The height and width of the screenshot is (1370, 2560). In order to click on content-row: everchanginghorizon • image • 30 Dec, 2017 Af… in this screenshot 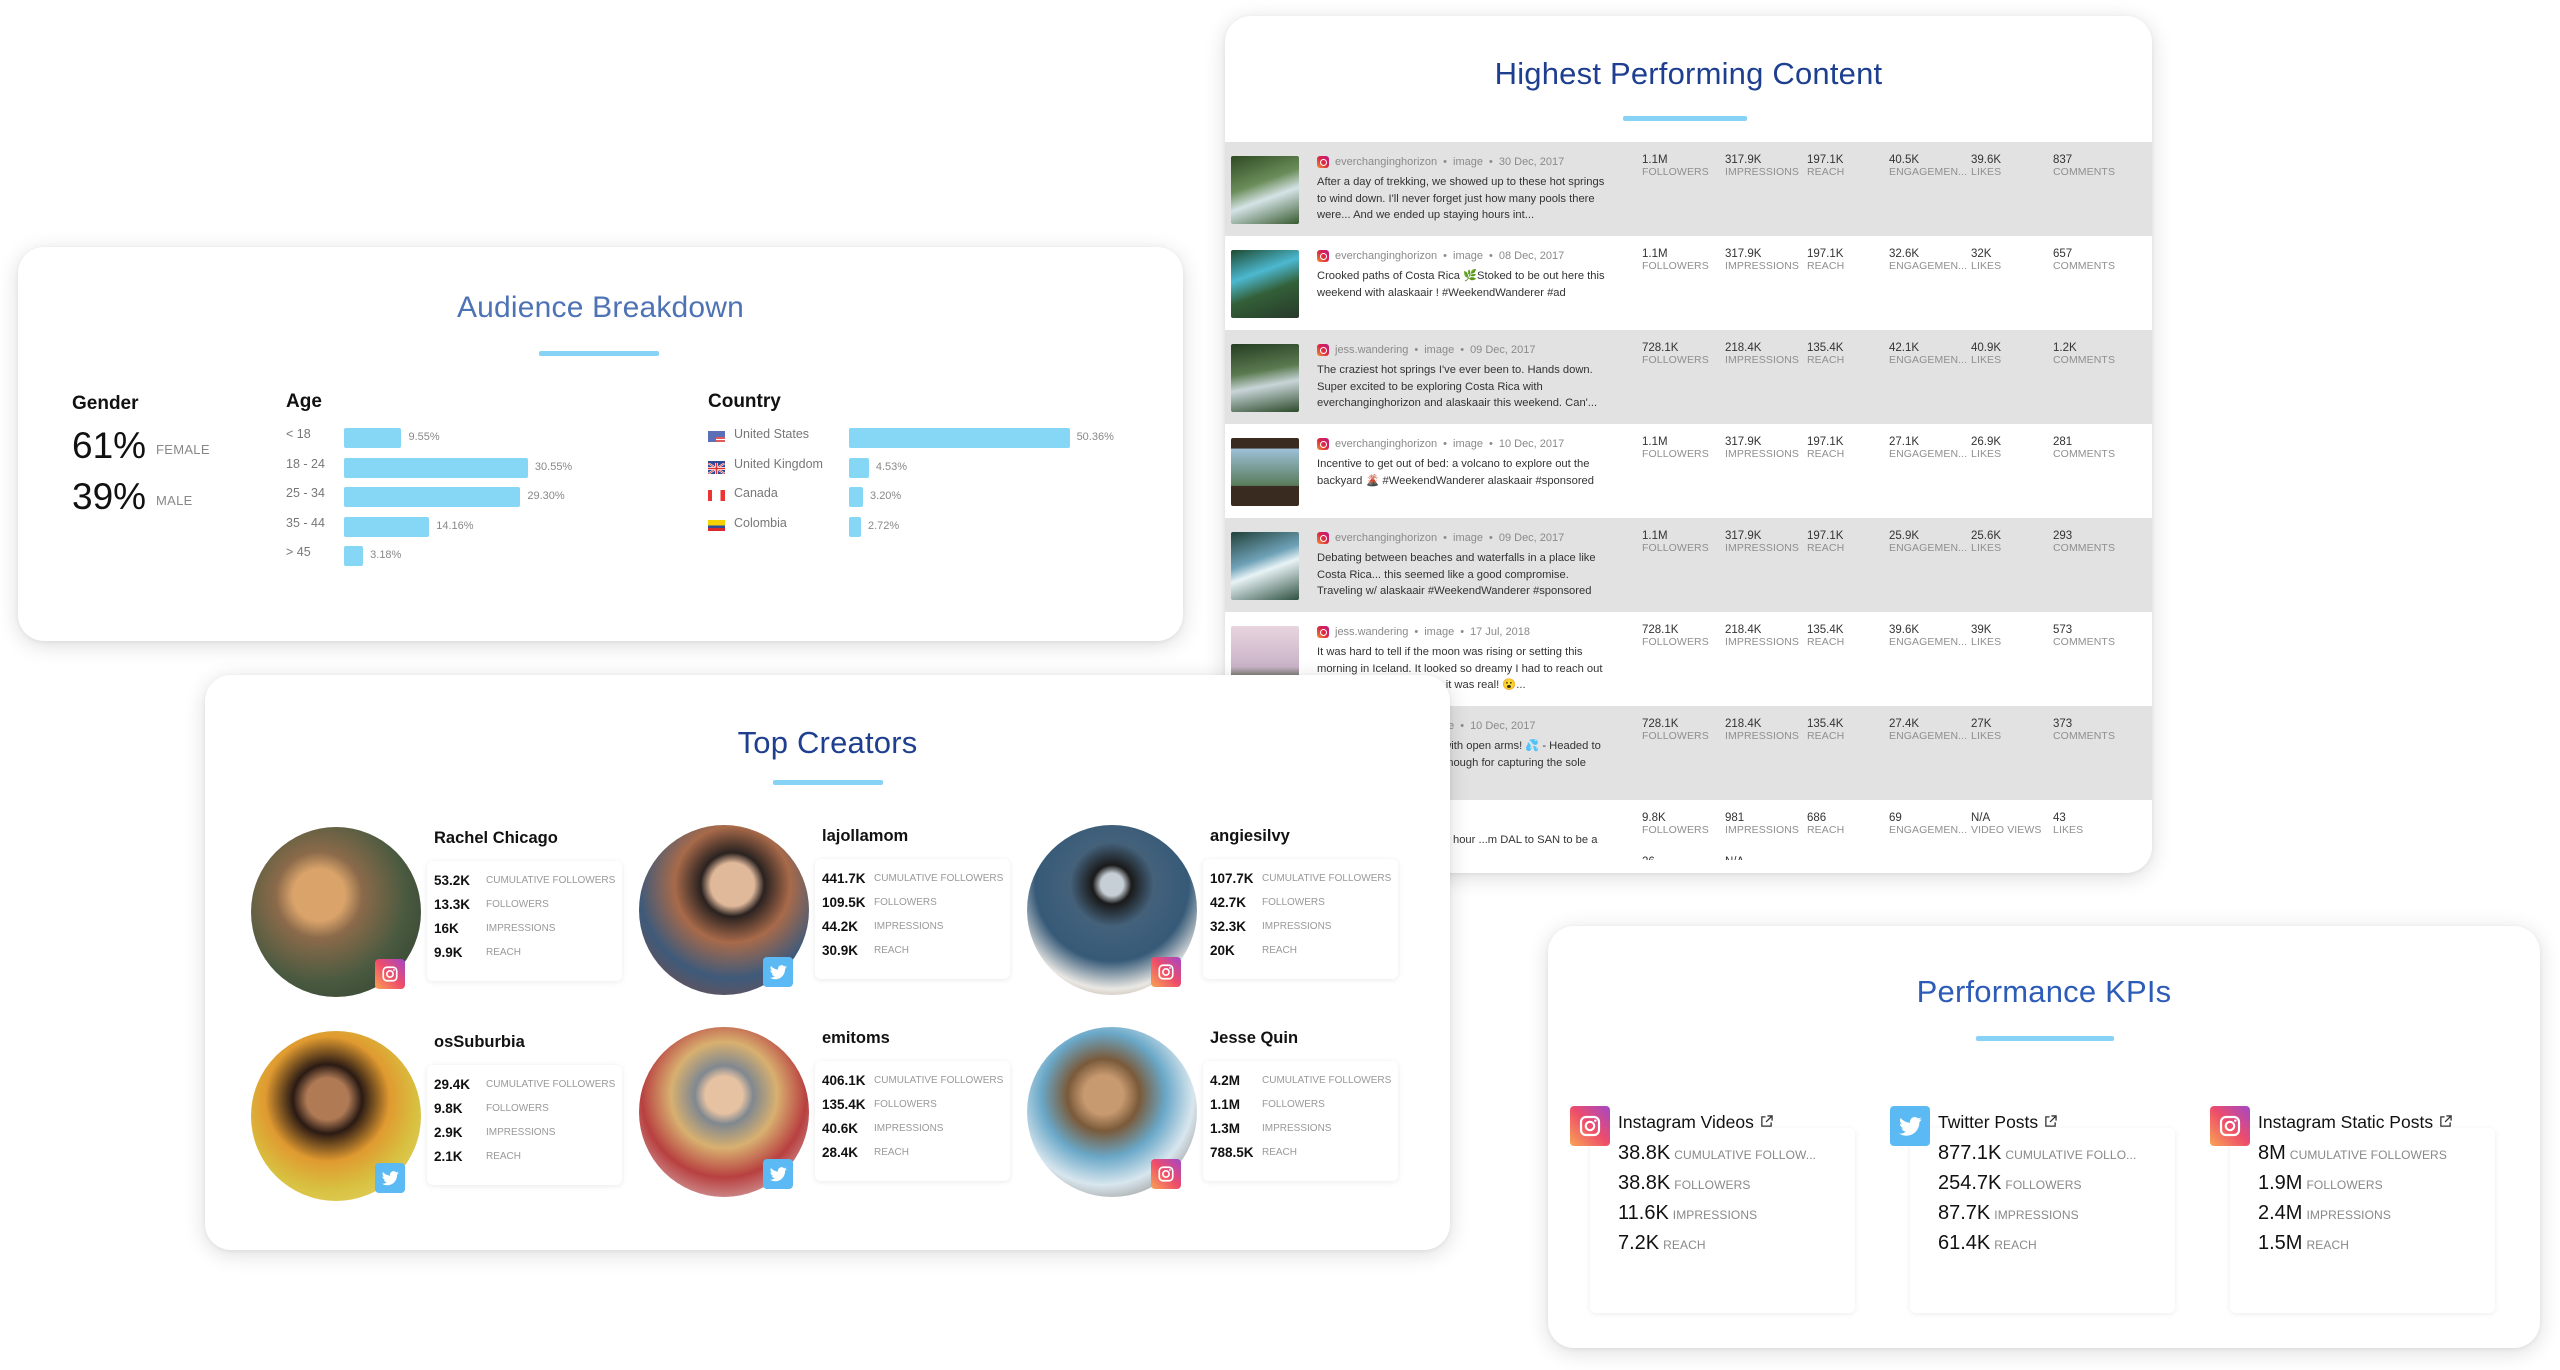, I will do `click(1688, 189)`.